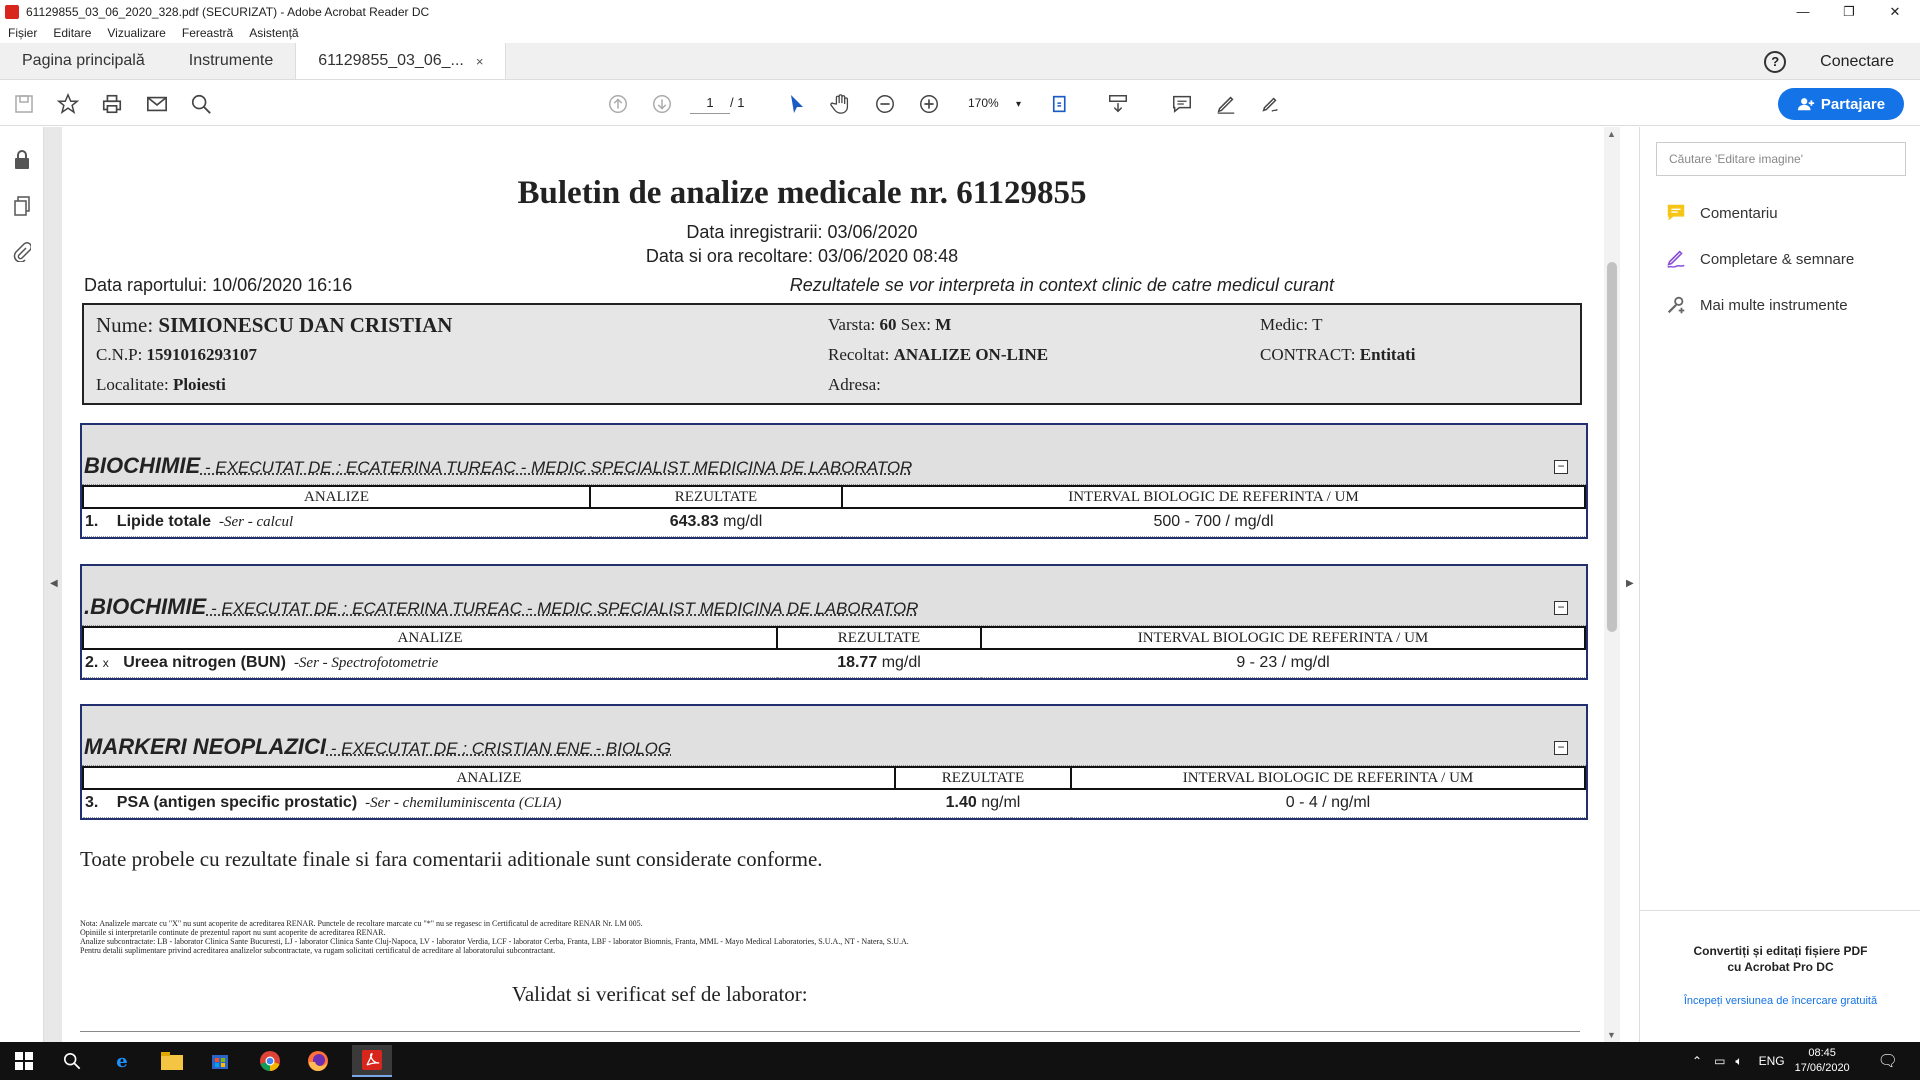 This screenshot has height=1080, width=1920. Describe the element at coordinates (172, 1061) in the screenshot. I see `file-explorer-icon` at that location.